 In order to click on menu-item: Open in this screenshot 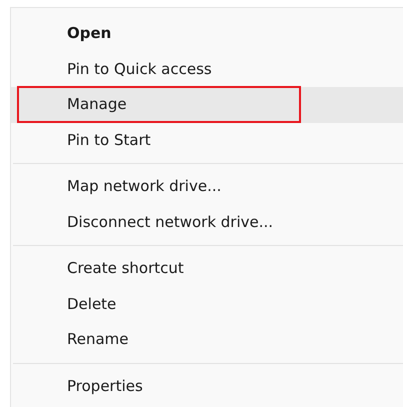, I will do `click(207, 34)`.